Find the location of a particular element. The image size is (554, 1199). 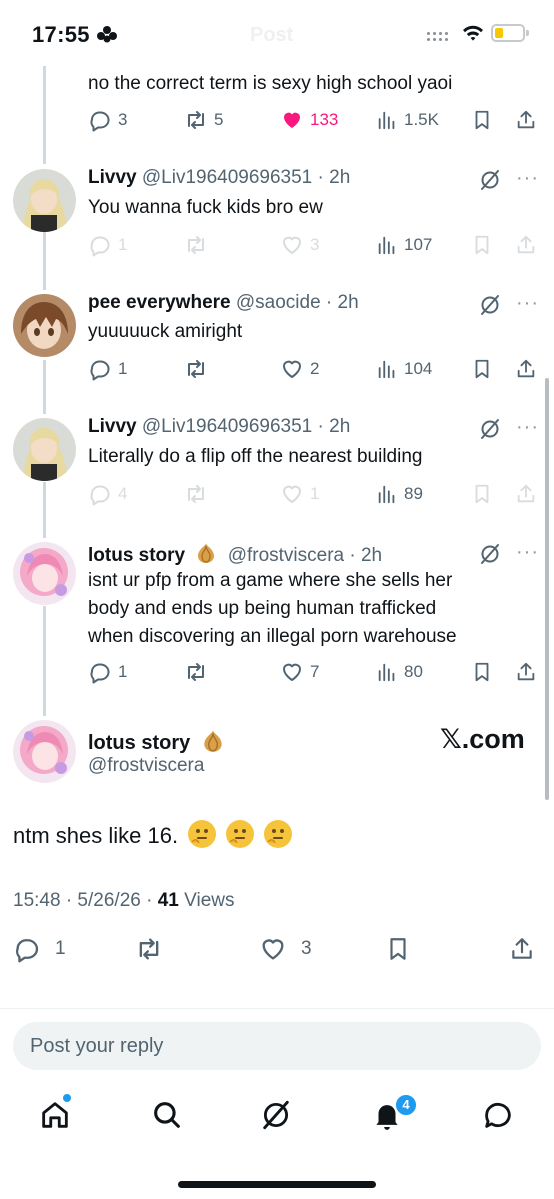

main-post-author: lotus story is located at coordinates (157, 741).